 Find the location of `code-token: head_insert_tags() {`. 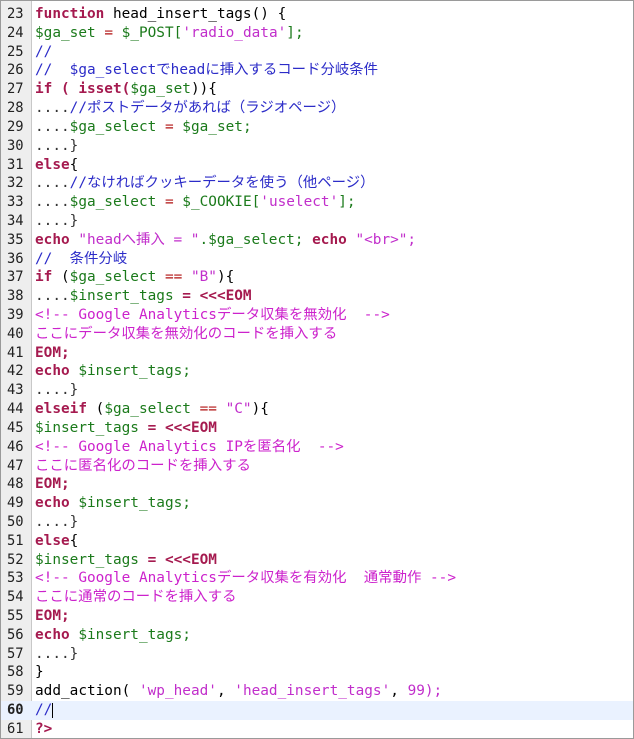

code-token: head_insert_tags() { is located at coordinates (195, 14).